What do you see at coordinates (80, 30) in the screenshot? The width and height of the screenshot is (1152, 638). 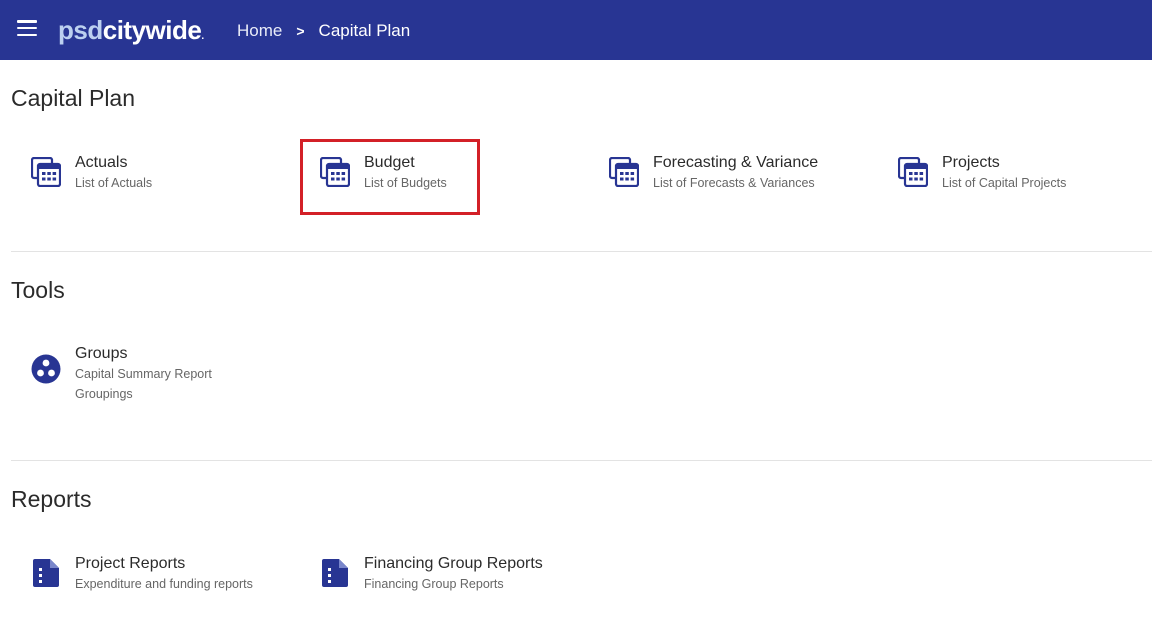 I see `logo-psd-text: psd` at bounding box center [80, 30].